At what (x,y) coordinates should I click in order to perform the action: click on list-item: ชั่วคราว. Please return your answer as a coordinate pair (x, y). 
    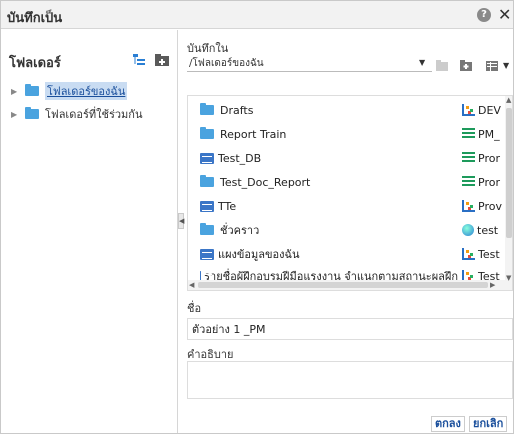
    Looking at the image, I should click on (229, 230).